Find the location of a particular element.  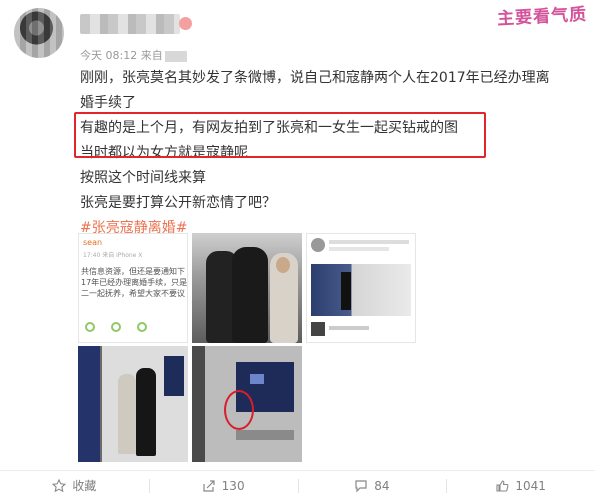

photo-thumbnail-couple-in-store is located at coordinates (133, 404).